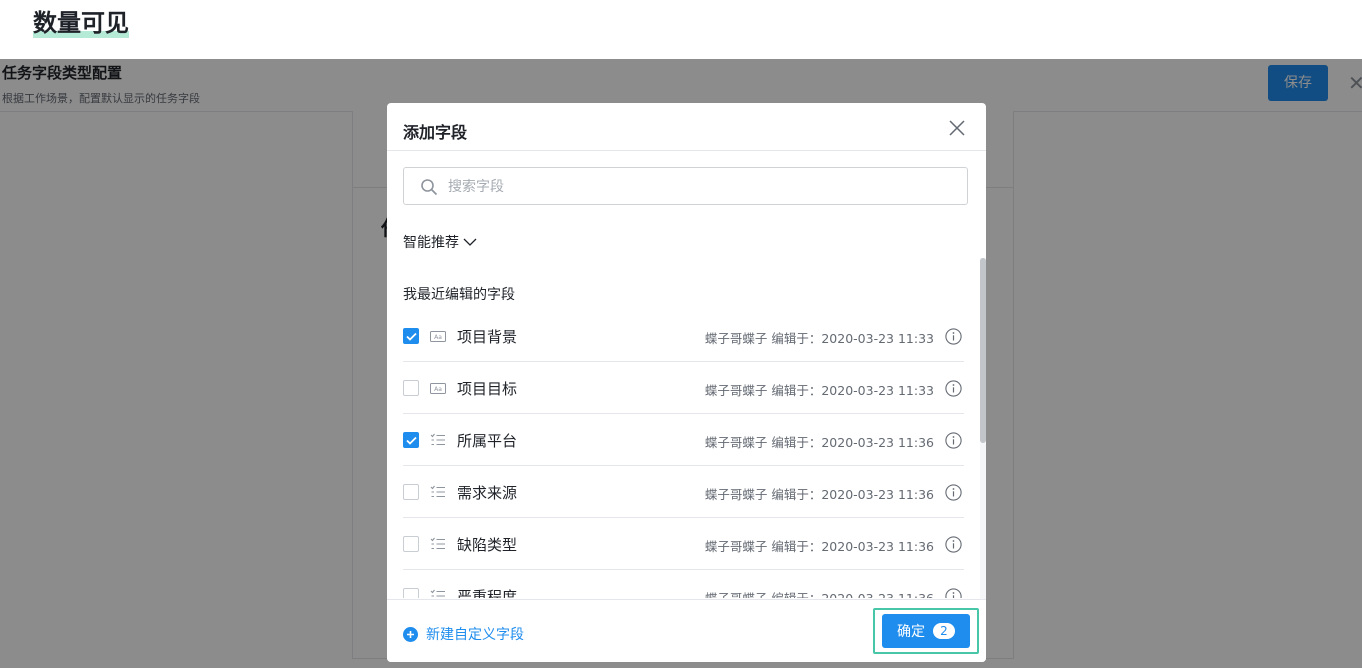 The image size is (1362, 668). I want to click on smart-recommend-toggle: 智能推荐, so click(440, 242).